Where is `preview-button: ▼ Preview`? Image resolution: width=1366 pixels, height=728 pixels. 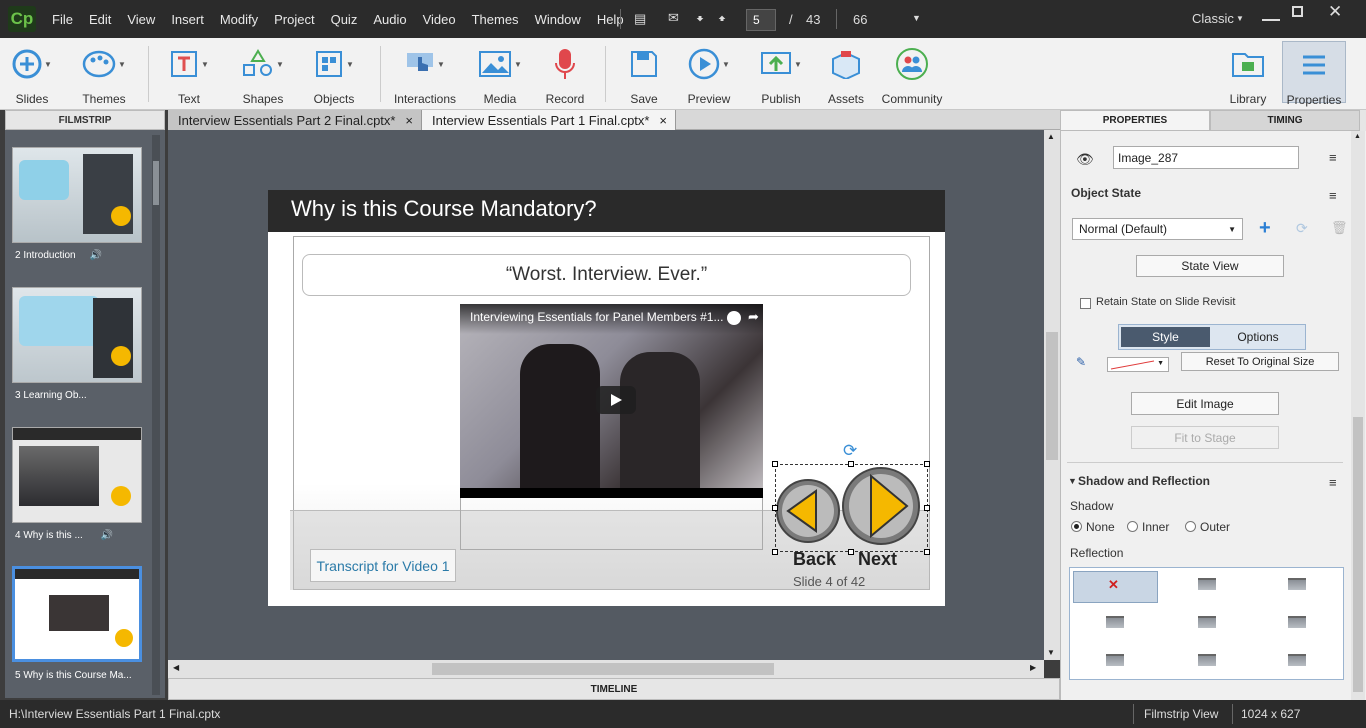
preview-button: ▼ Preview is located at coordinates (709, 75).